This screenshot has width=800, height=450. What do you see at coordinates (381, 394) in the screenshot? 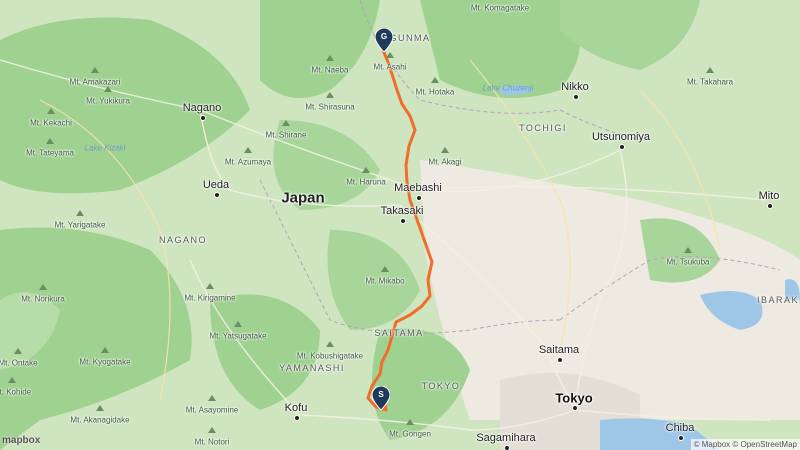
I see `start-marker-label: S` at bounding box center [381, 394].